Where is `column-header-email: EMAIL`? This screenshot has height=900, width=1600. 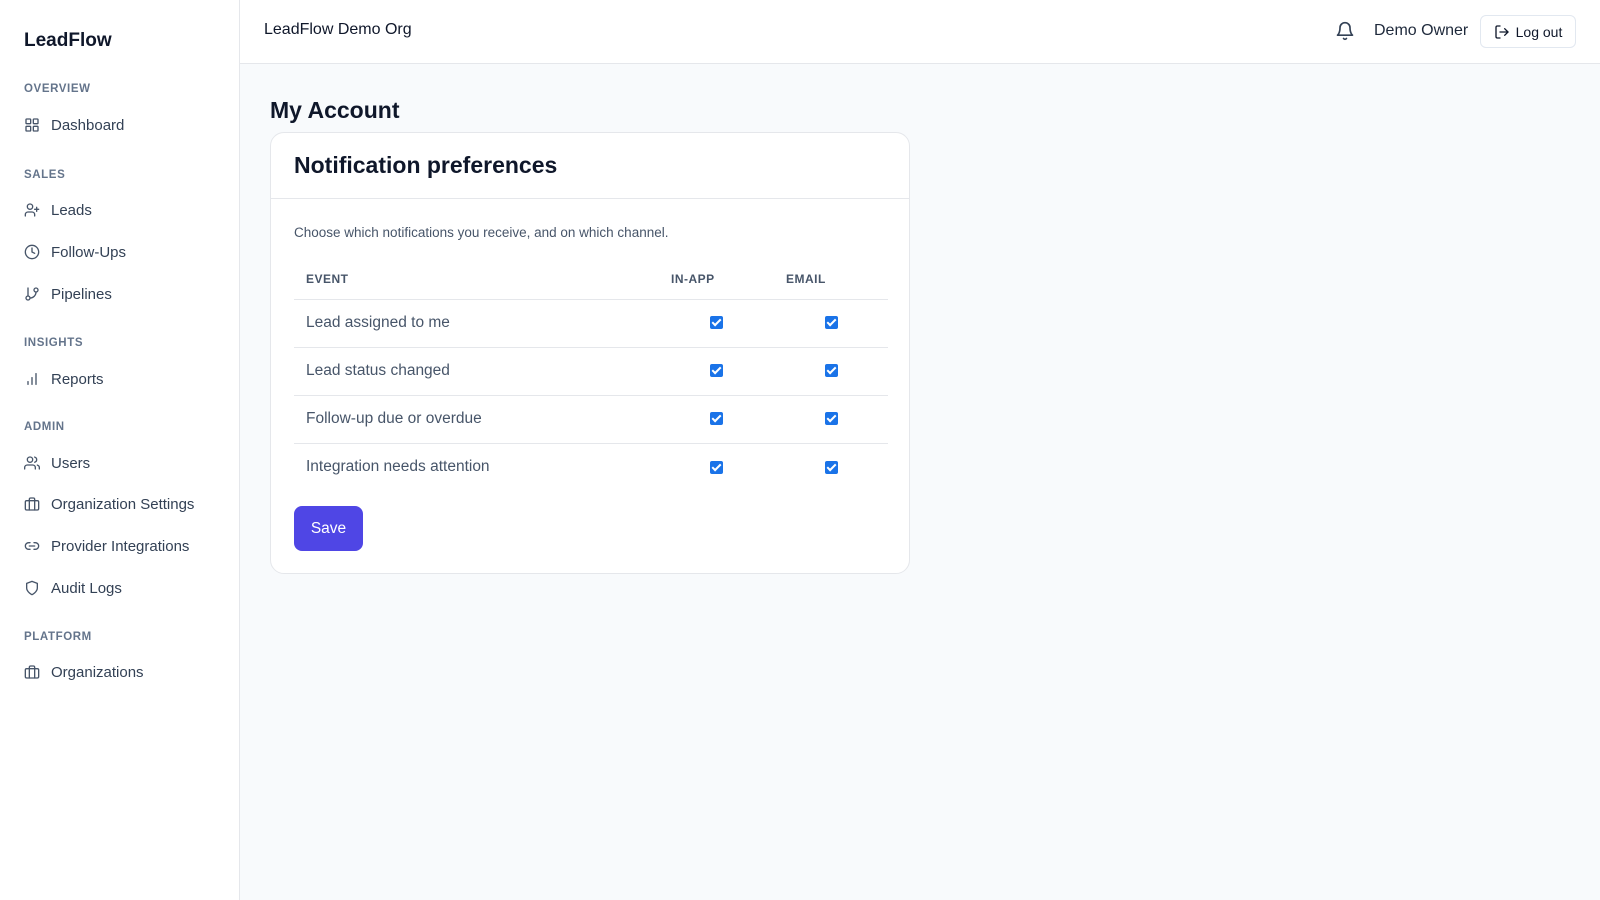 column-header-email: EMAIL is located at coordinates (831, 279).